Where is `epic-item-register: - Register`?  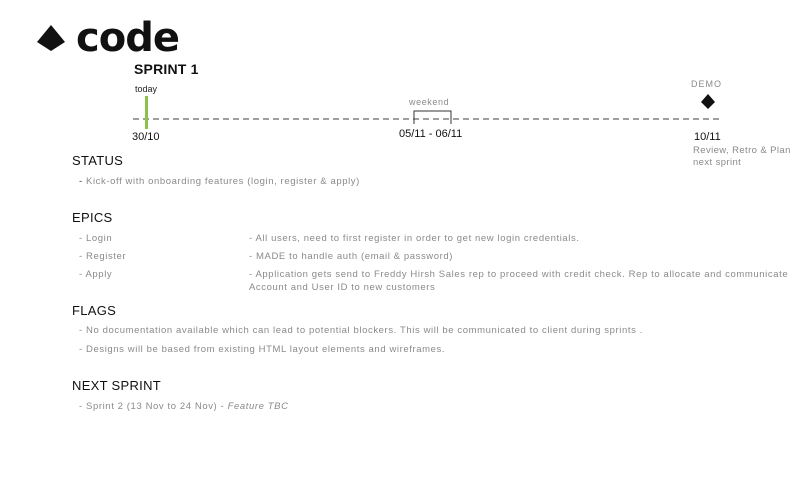 epic-item-register: - Register is located at coordinates (102, 256).